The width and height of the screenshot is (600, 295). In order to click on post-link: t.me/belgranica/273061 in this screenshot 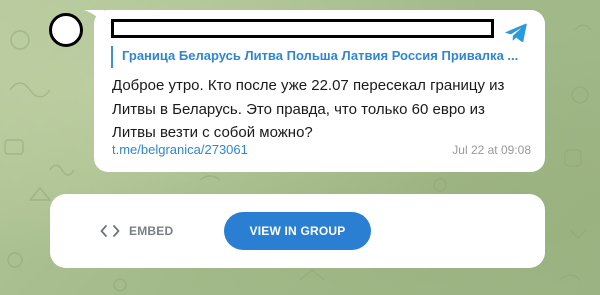, I will do `click(180, 149)`.